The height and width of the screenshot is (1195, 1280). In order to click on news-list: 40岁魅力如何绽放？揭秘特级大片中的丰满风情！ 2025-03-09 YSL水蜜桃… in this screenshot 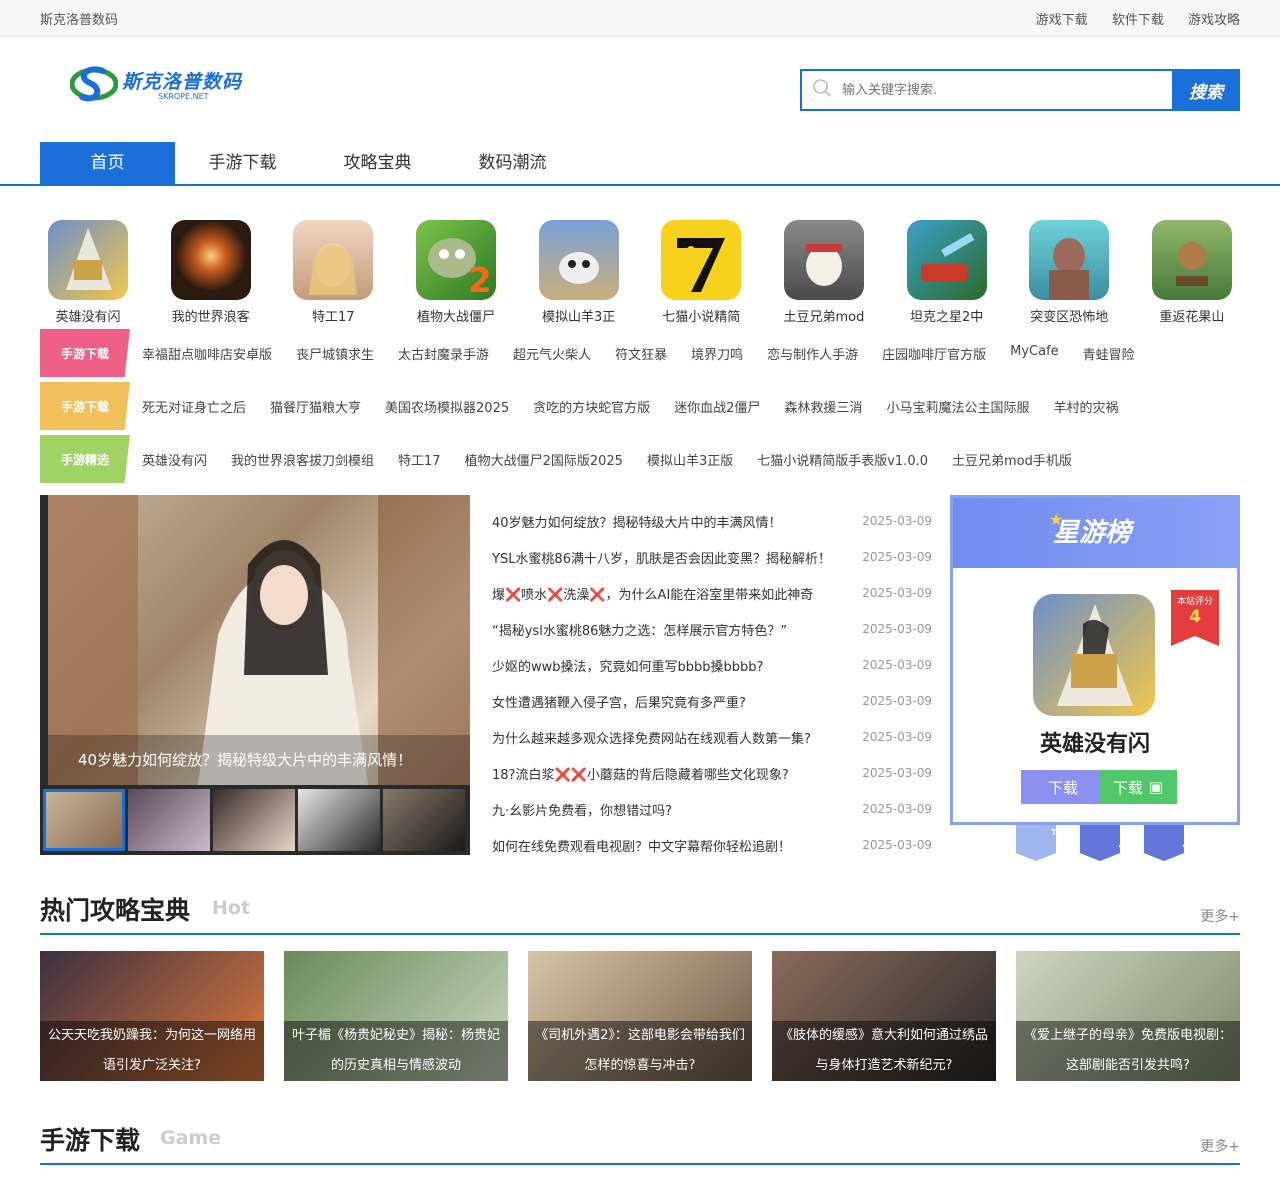, I will do `click(712, 675)`.